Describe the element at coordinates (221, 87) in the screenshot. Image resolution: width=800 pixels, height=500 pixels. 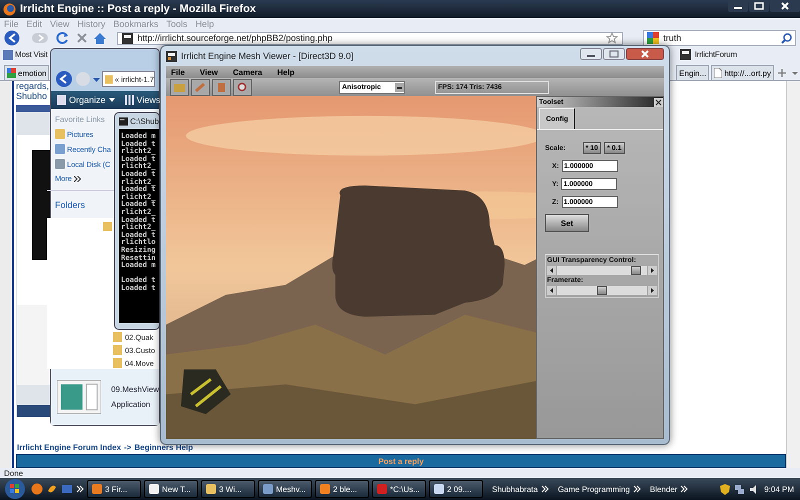
I see `document-icon` at that location.